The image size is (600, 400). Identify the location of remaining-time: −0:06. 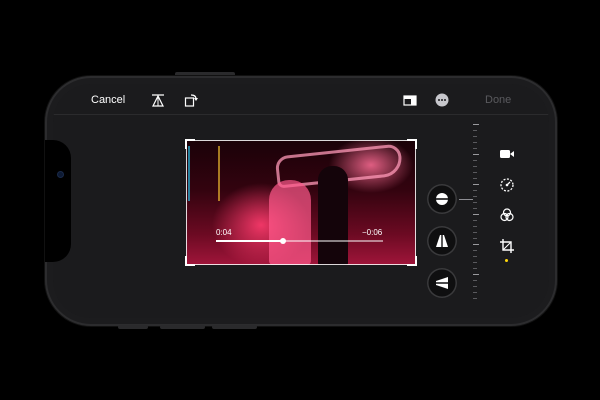
(372, 232).